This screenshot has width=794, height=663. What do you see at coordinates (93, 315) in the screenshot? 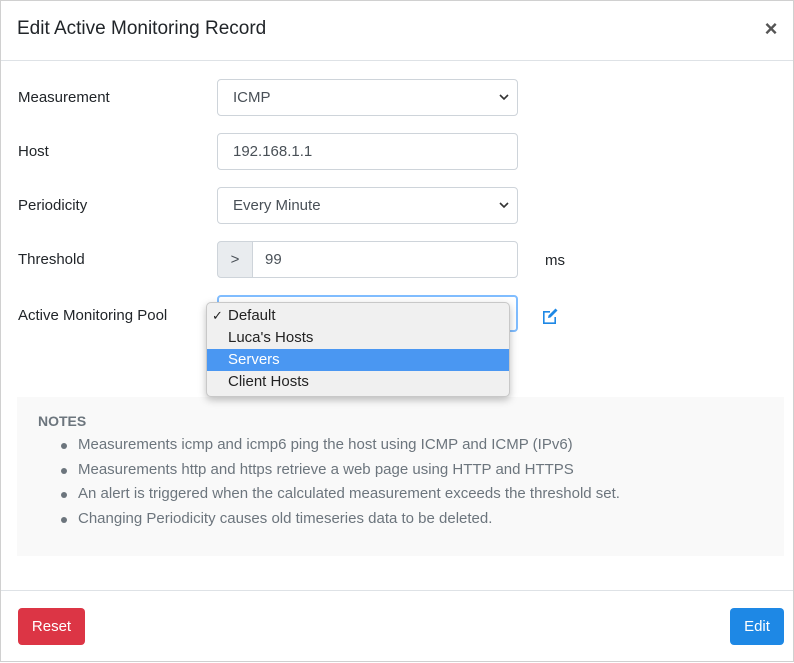
I see `pool-label: Active Monitoring Pool` at bounding box center [93, 315].